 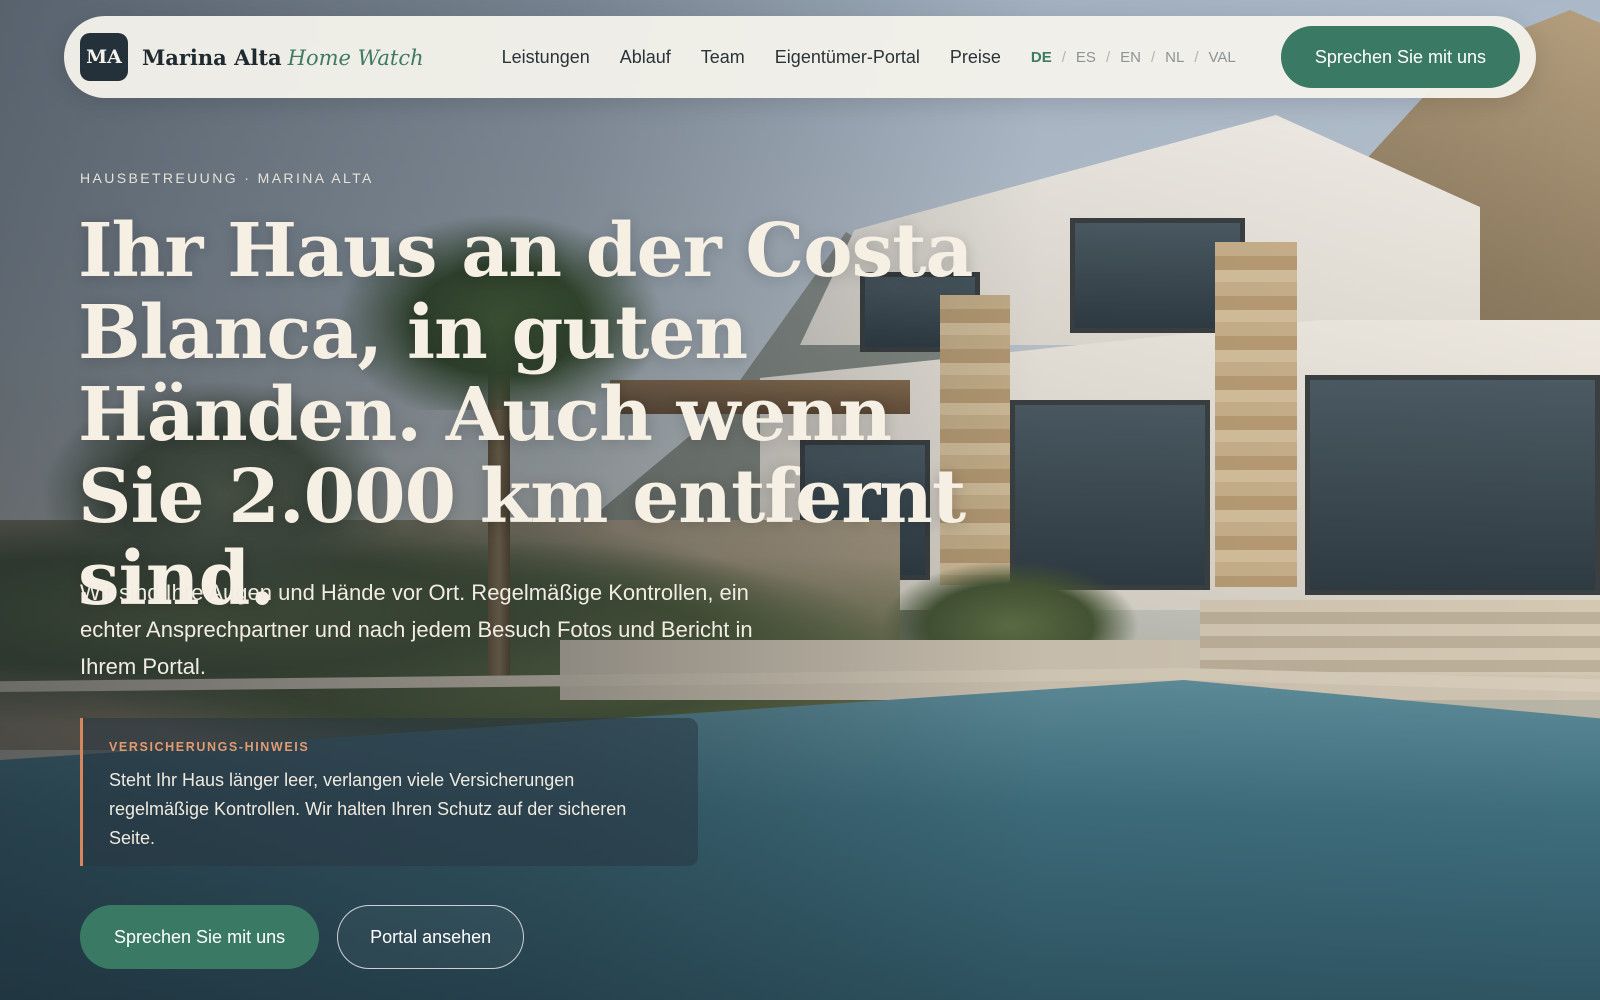 I want to click on language-switcher: DE / ES / EN / NL / VAL, so click(x=1133, y=57).